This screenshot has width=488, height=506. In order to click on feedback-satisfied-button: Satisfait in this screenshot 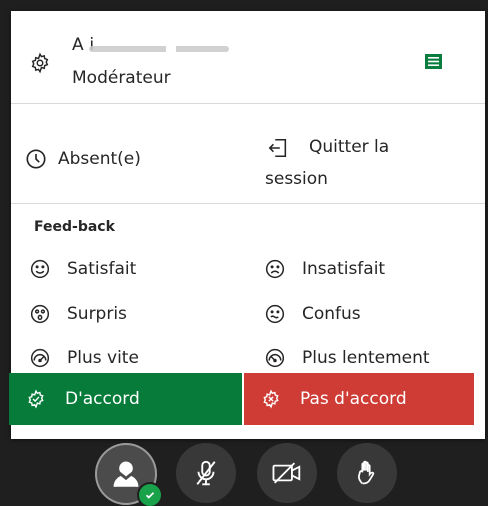, I will do `click(83, 269)`.